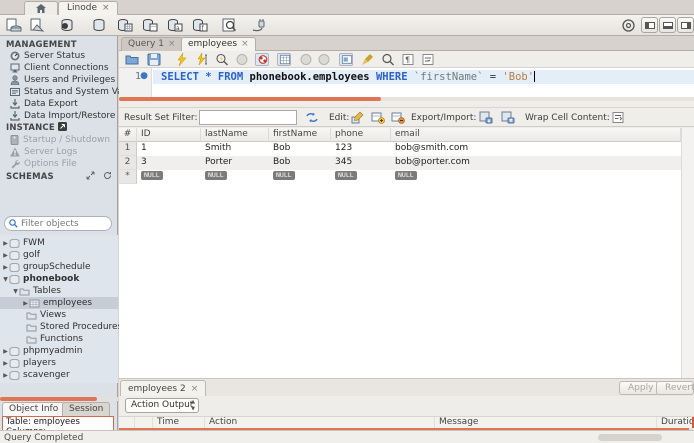  I want to click on grid-cell: Smith, so click(235, 149).